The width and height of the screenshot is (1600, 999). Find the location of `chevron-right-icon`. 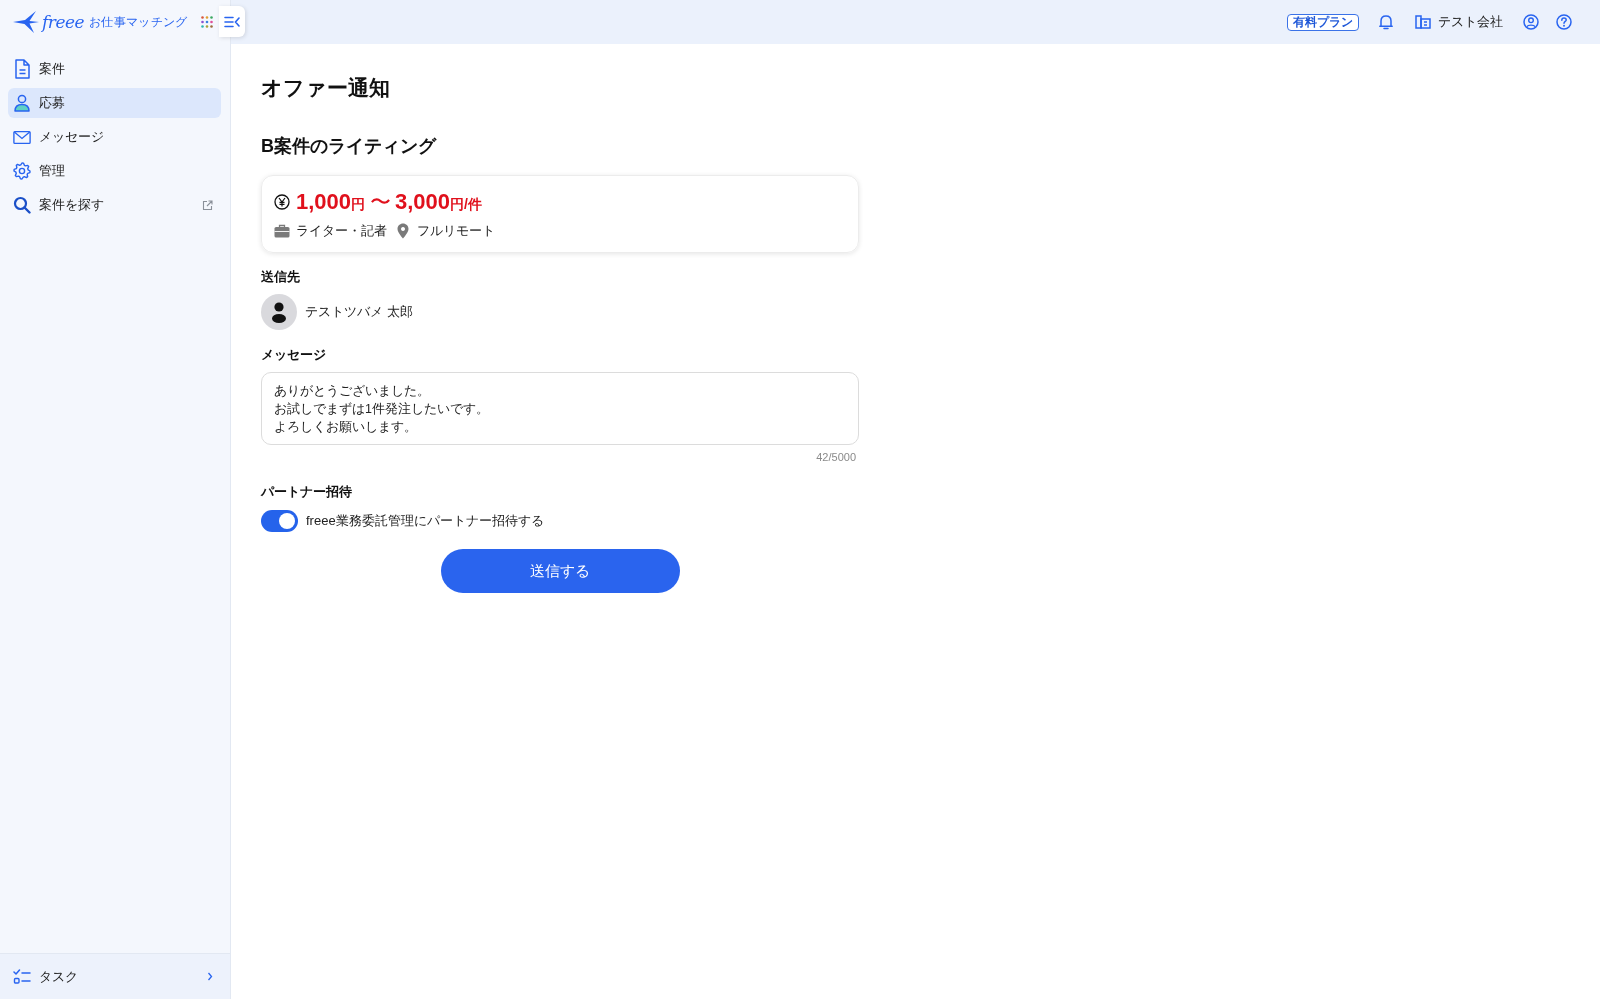

chevron-right-icon is located at coordinates (210, 976).